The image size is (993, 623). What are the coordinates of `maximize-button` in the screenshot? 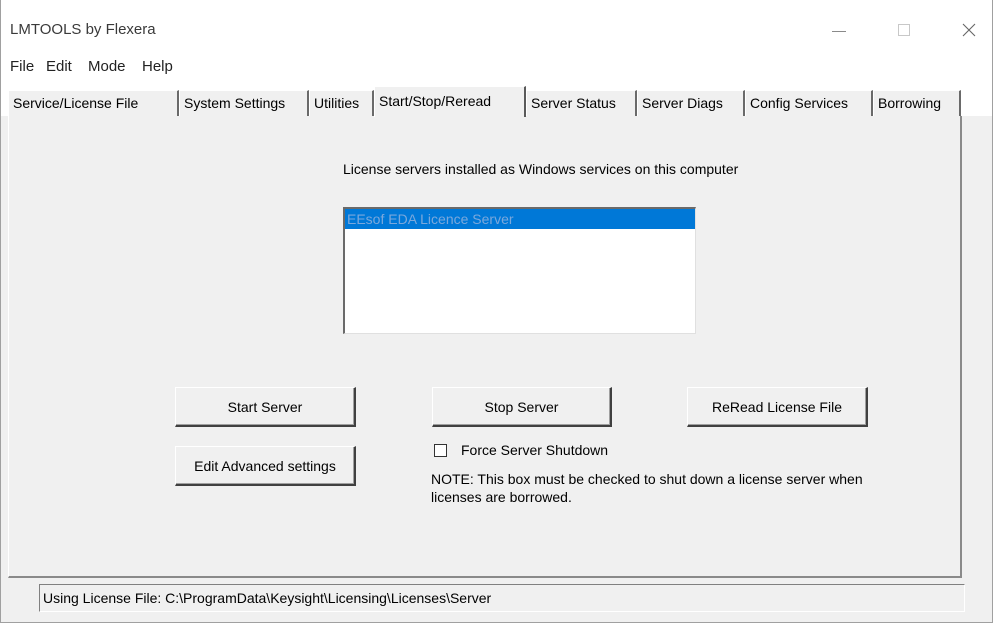 It's located at (904, 30).